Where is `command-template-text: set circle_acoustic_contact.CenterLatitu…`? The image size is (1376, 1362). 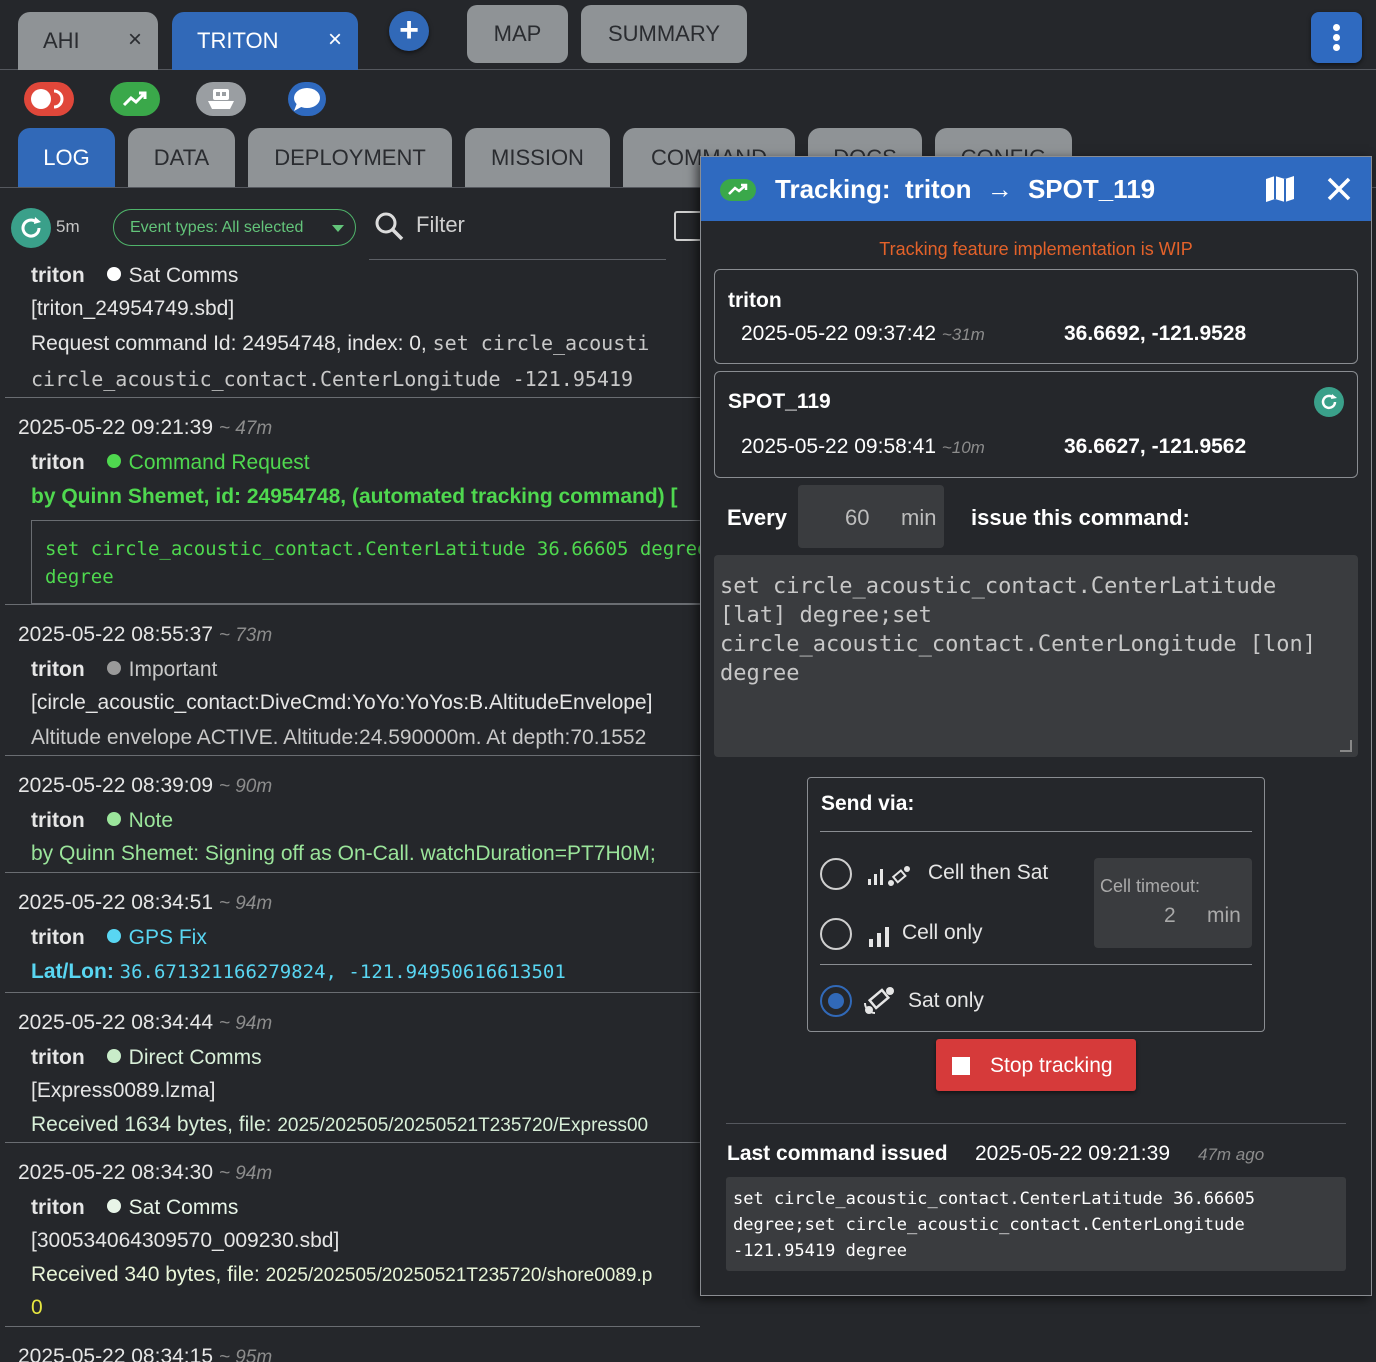
command-template-text: set circle_acoustic_contact.CenterLatitu… is located at coordinates (1018, 630).